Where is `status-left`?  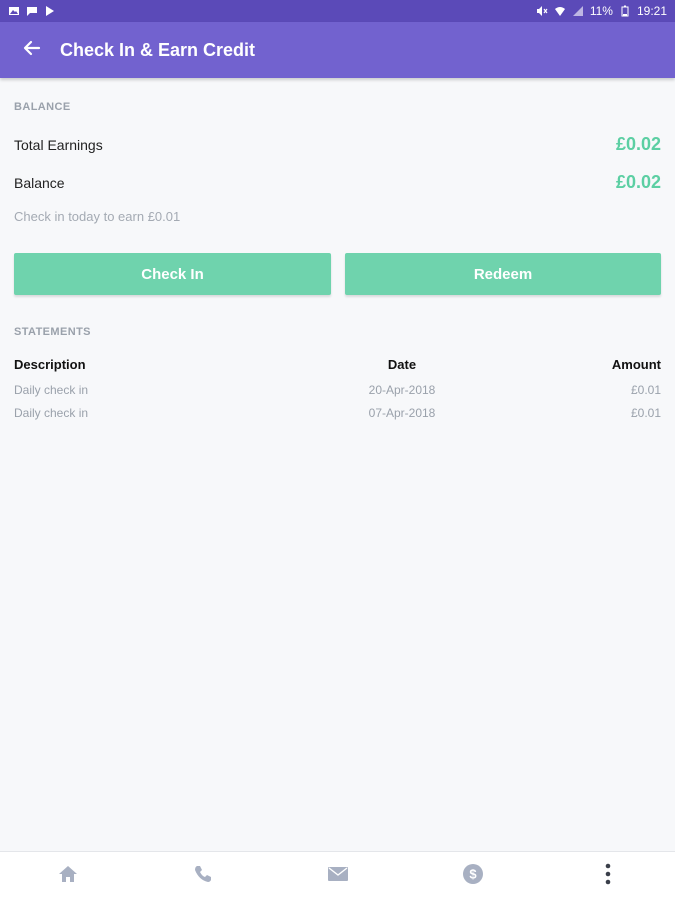 status-left is located at coordinates (28, 11).